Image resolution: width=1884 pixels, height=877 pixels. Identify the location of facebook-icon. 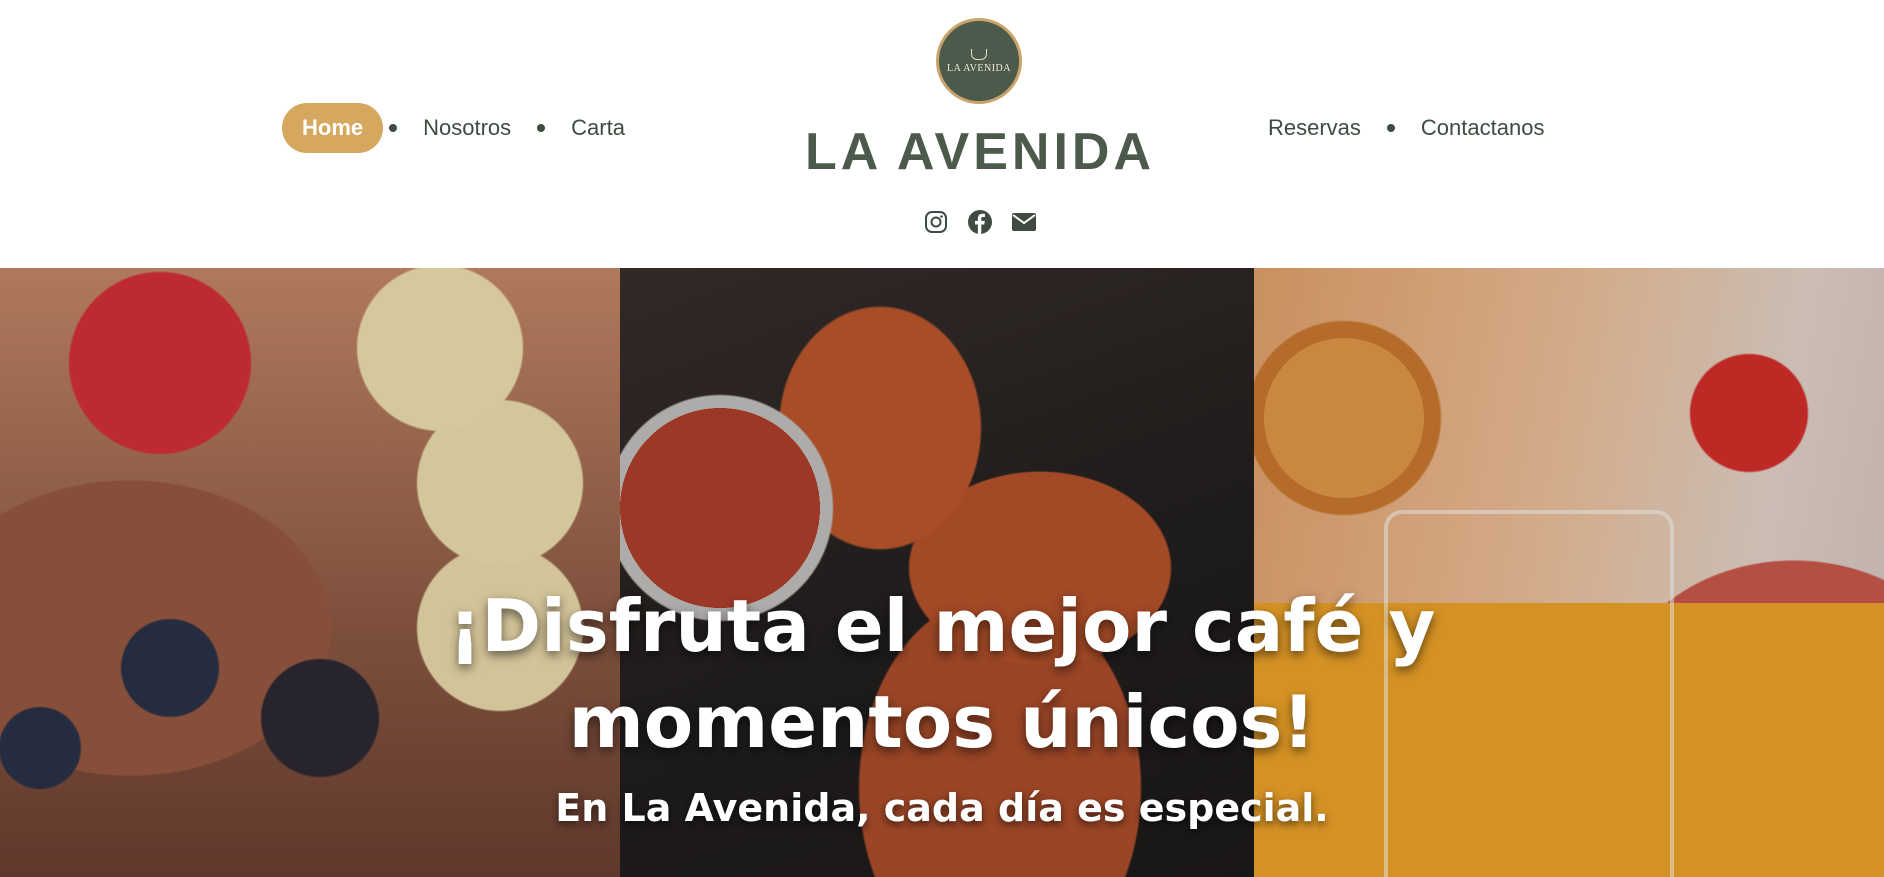
(980, 222).